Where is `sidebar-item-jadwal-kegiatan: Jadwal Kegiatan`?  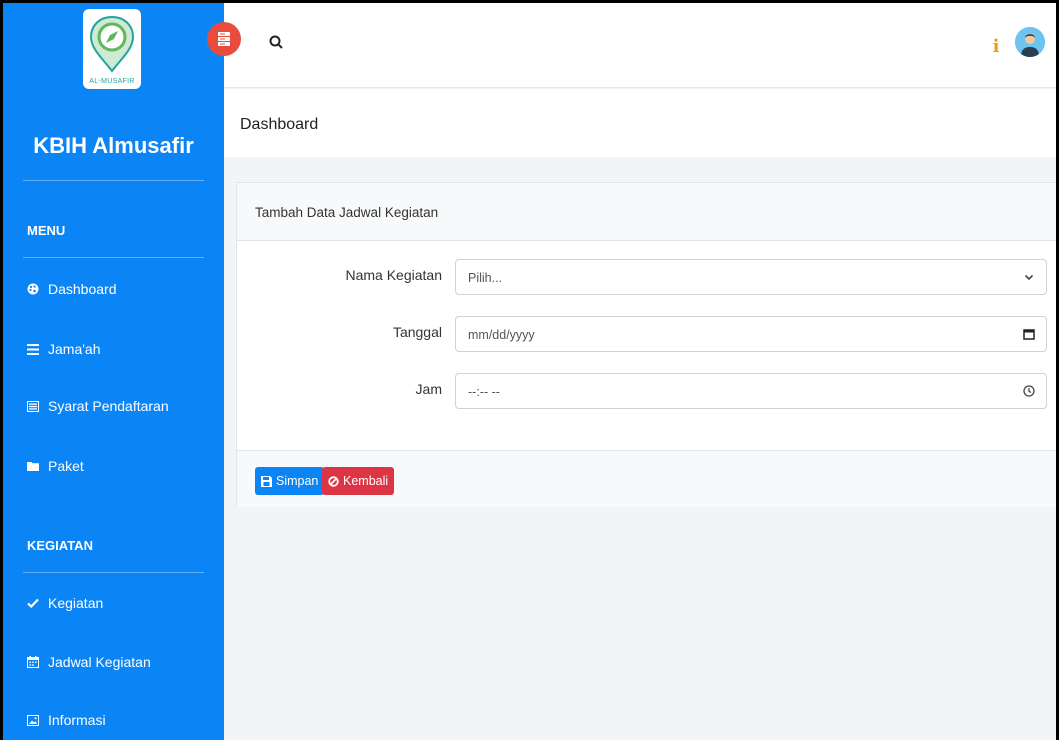 sidebar-item-jadwal-kegiatan: Jadwal Kegiatan is located at coordinates (89, 662).